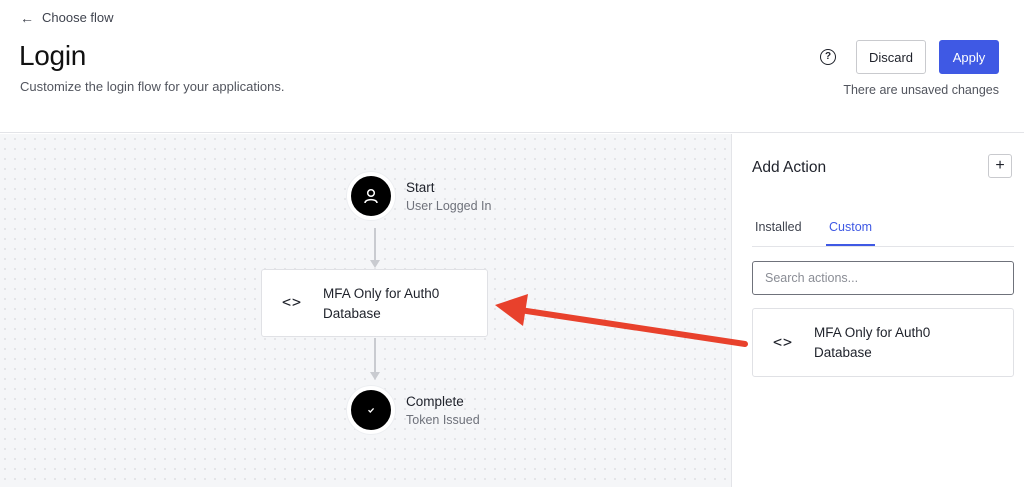 The height and width of the screenshot is (487, 1024). What do you see at coordinates (449, 206) in the screenshot?
I see `start-node-subtitle: User Logged In` at bounding box center [449, 206].